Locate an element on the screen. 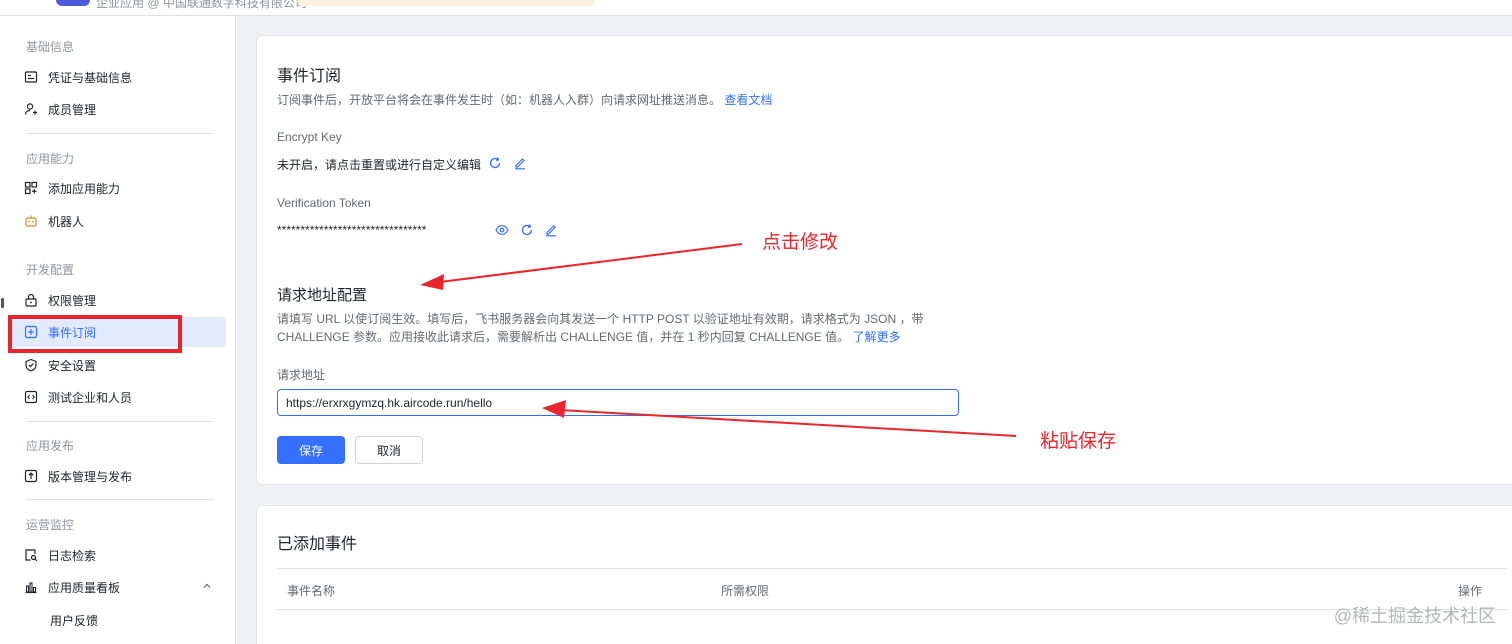 The height and width of the screenshot is (644, 1512). sidebar-item-label: 机器人 is located at coordinates (66, 221).